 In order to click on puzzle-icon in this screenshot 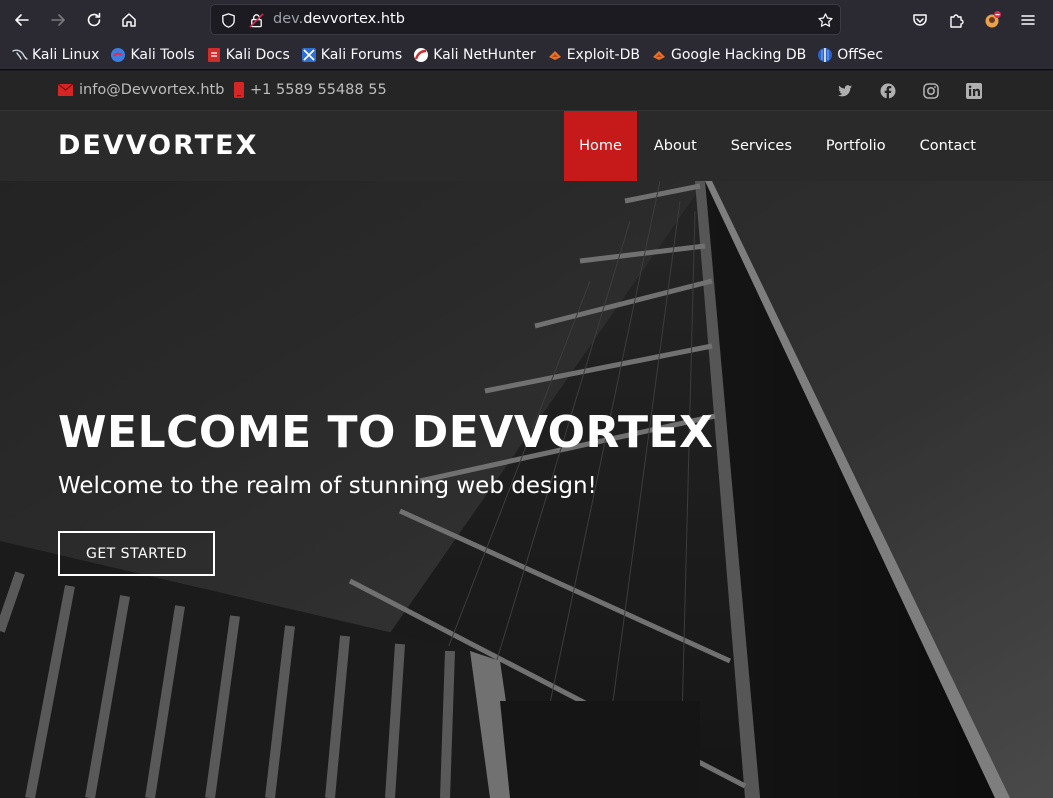, I will do `click(957, 21)`.